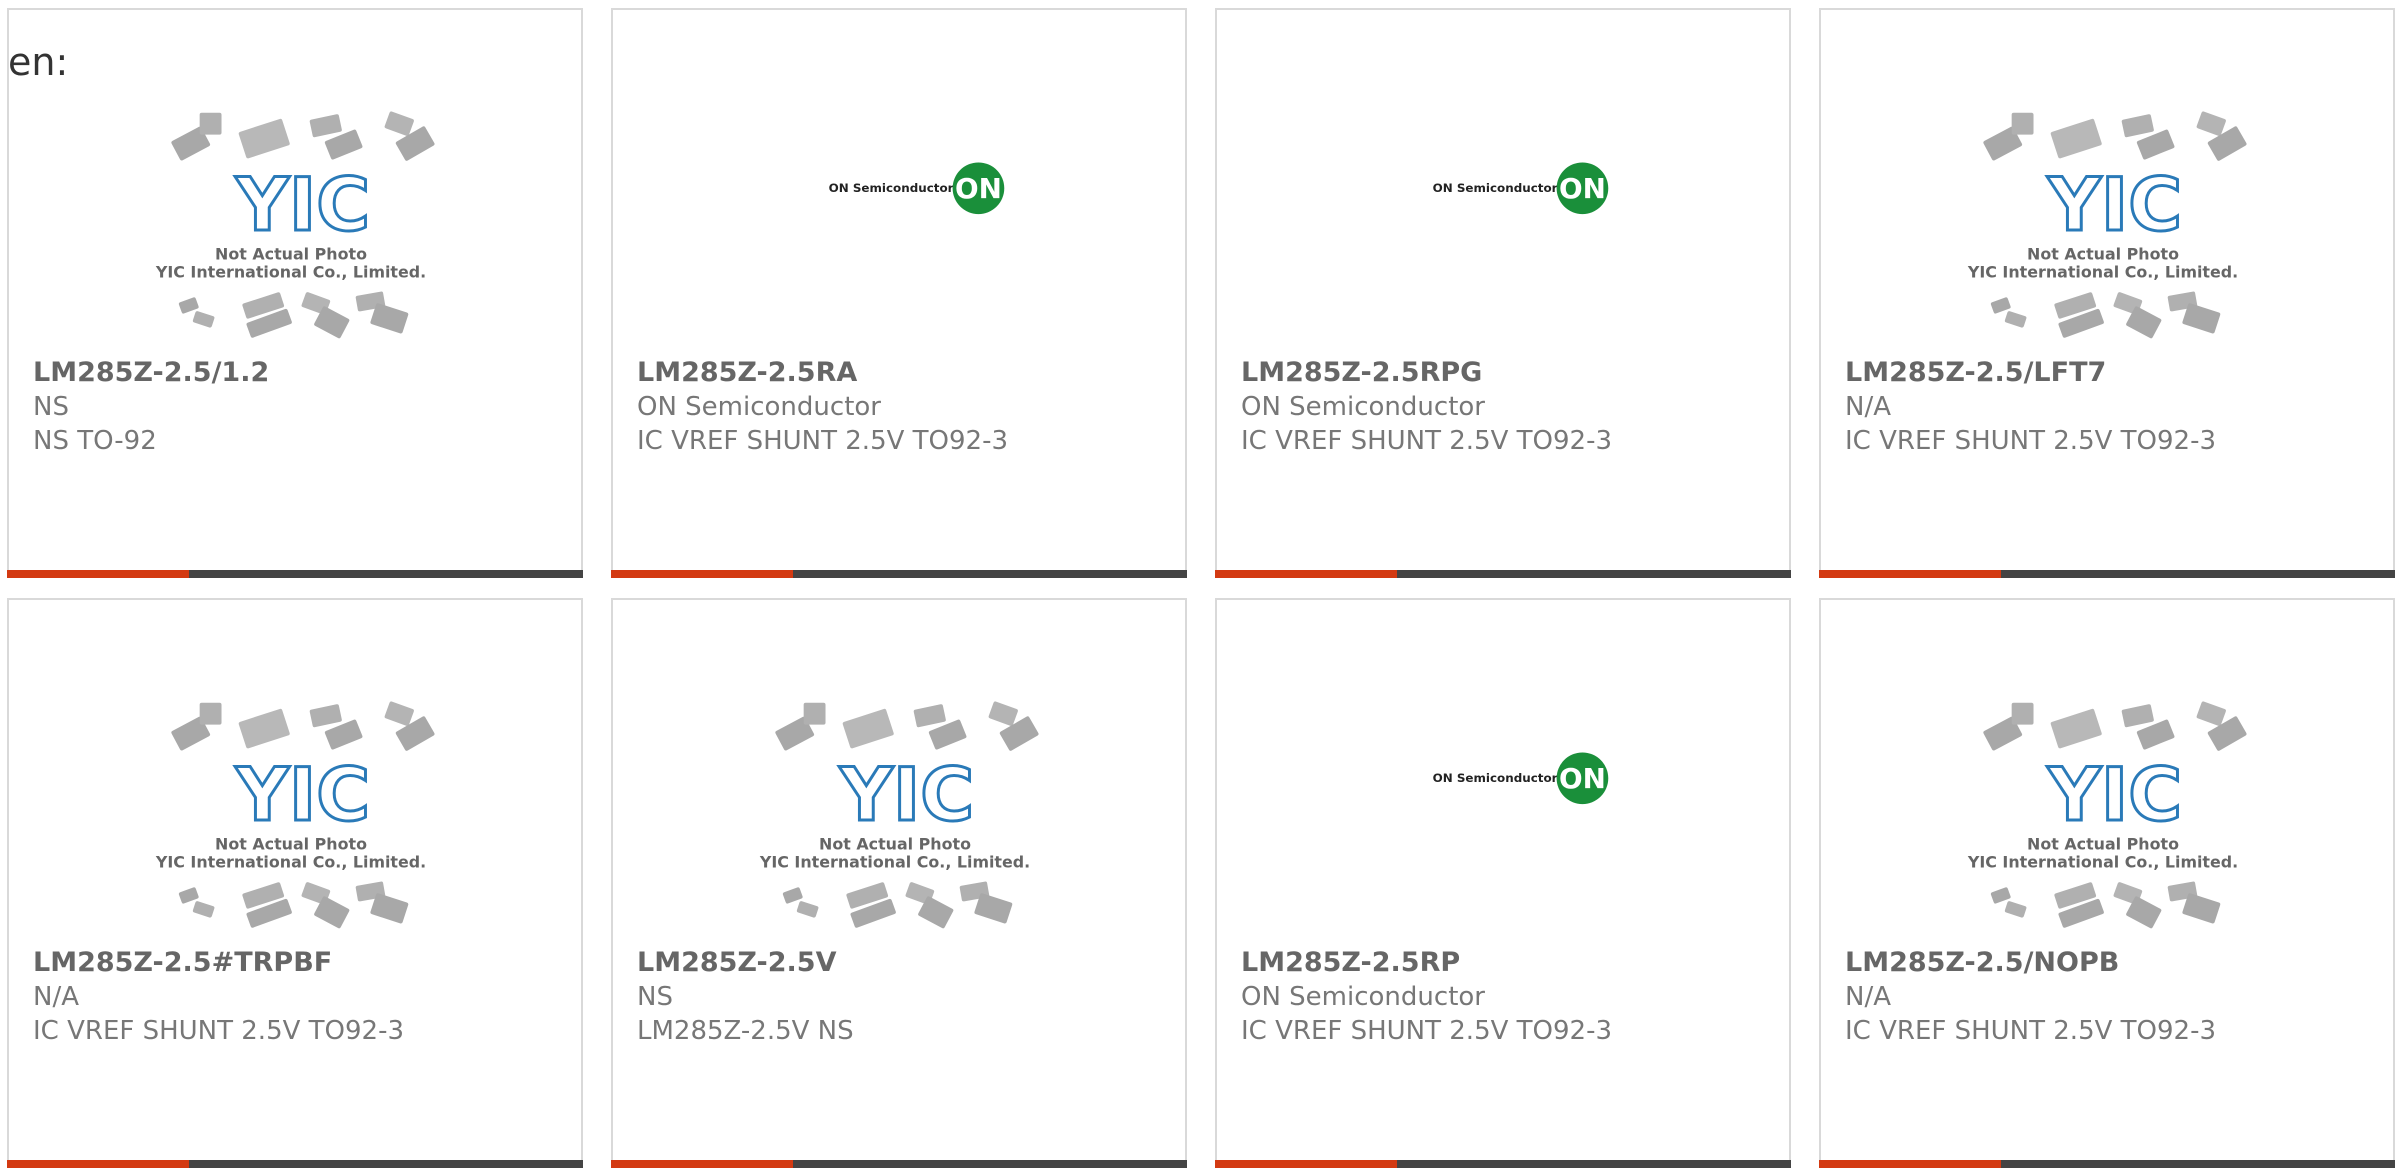 Image resolution: width=2400 pixels, height=1168 pixels. What do you see at coordinates (2114, 963) in the screenshot?
I see `part-number: LM285Z-2.5/NOPB` at bounding box center [2114, 963].